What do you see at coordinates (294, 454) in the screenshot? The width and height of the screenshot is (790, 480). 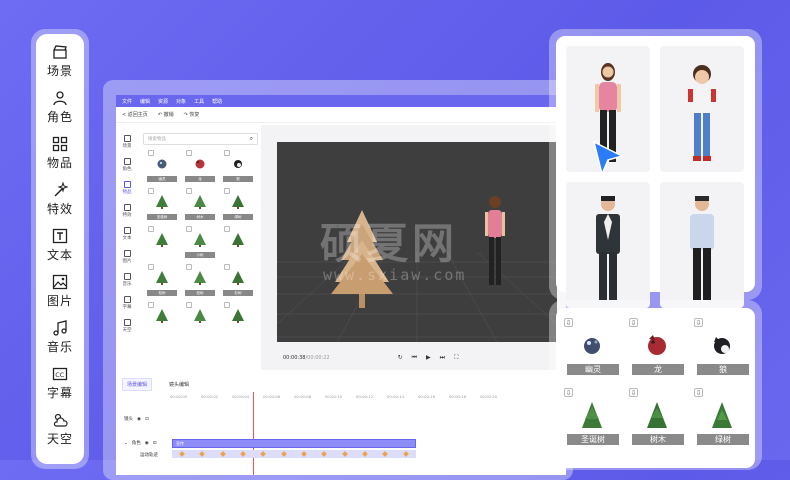 I see `keyframe-row` at bounding box center [294, 454].